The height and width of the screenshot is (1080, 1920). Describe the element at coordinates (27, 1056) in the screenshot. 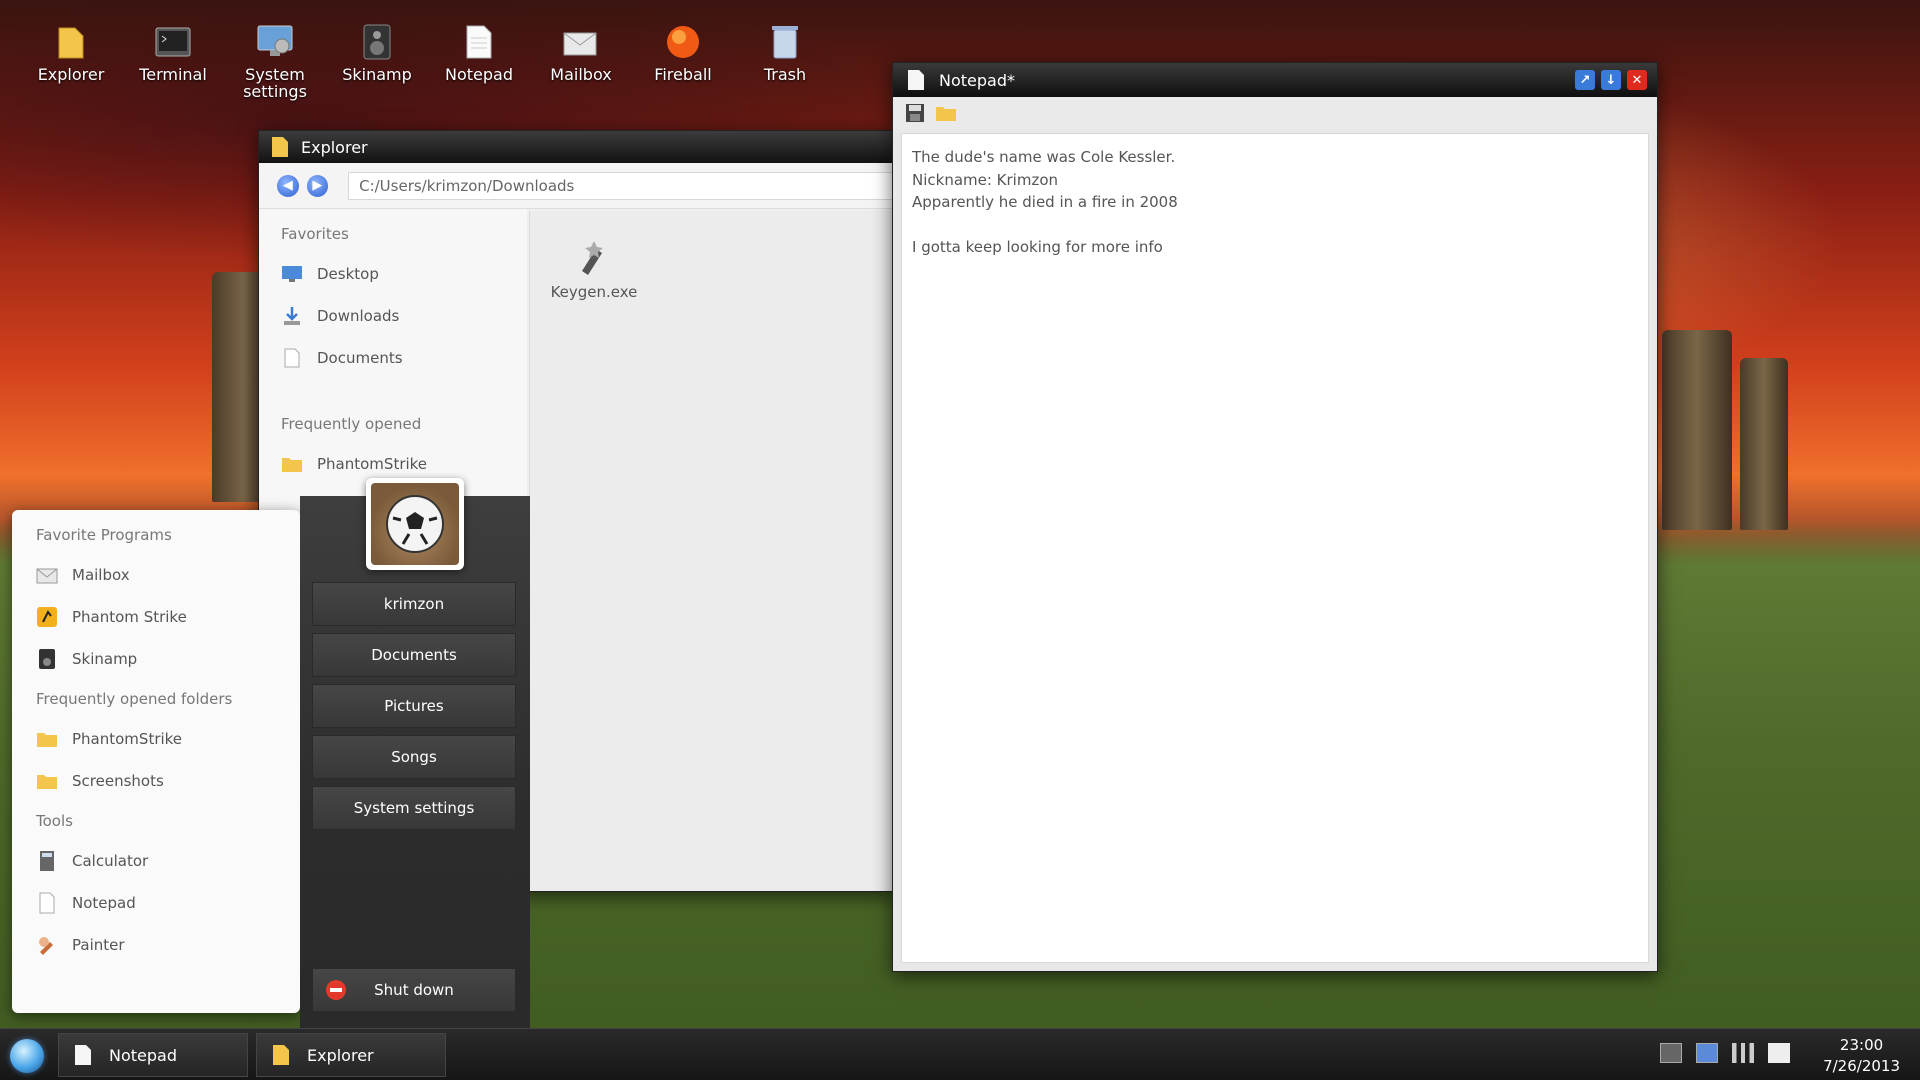

I see `start-button` at that location.